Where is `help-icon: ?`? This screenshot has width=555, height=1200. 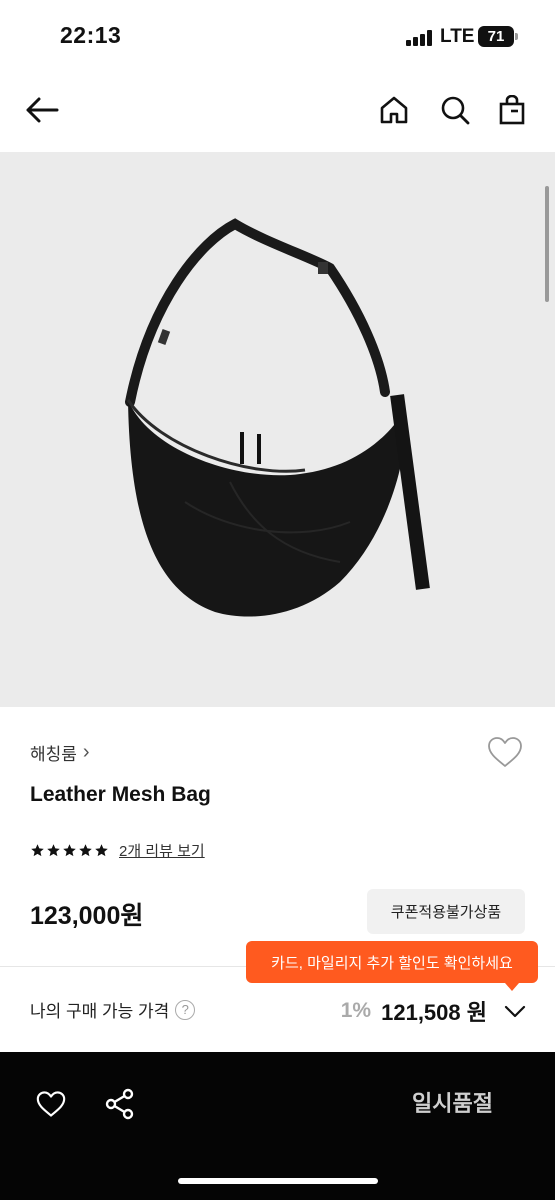 help-icon: ? is located at coordinates (185, 1009).